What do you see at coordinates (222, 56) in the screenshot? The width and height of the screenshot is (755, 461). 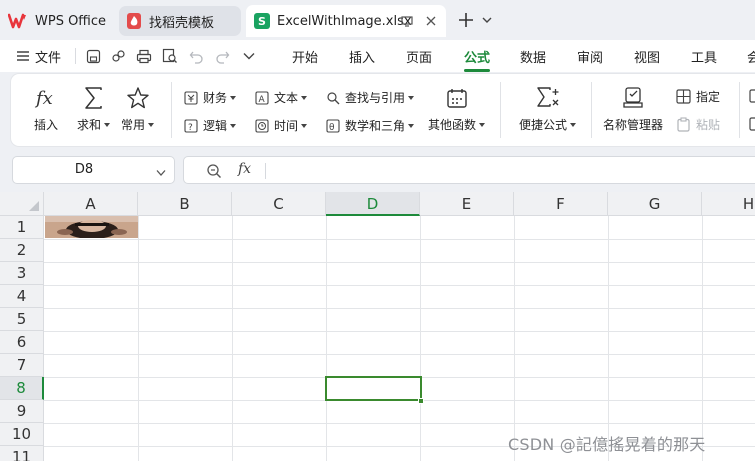 I see `redo-icon` at bounding box center [222, 56].